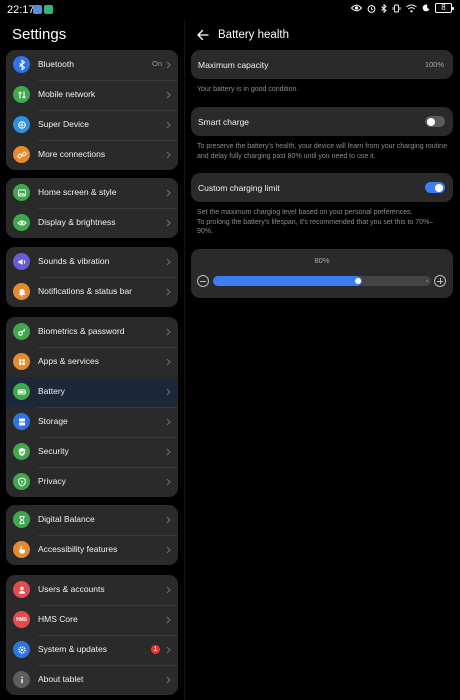  I want to click on smart-charge-row: Smart charge, so click(322, 121).